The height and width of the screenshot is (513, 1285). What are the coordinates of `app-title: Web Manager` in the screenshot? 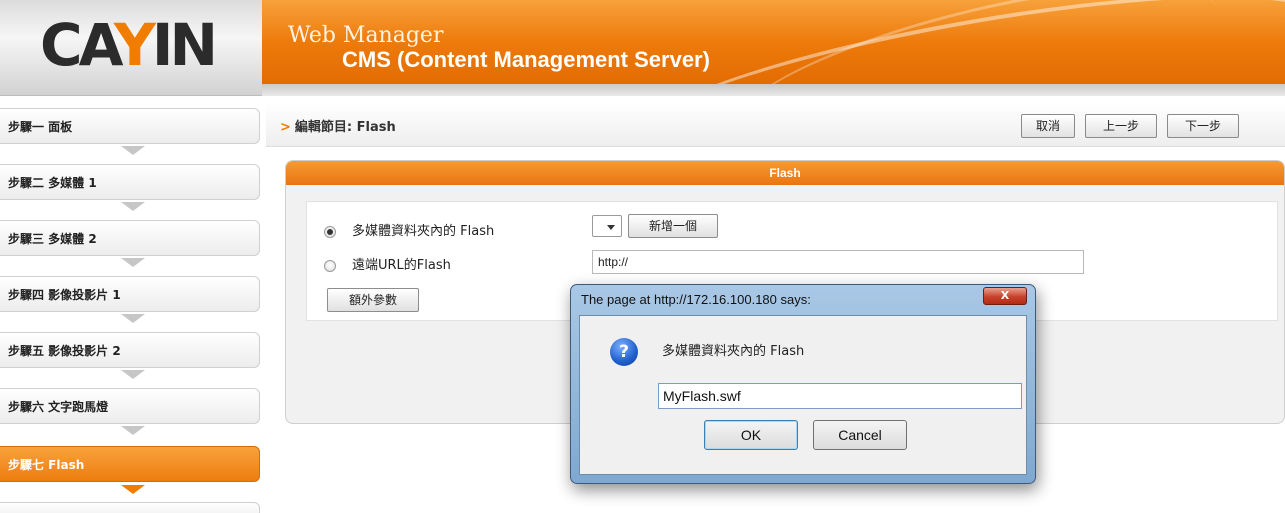 It's located at (366, 35).